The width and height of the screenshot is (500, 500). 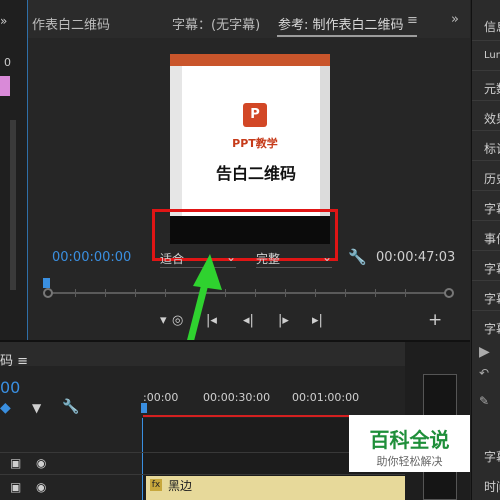 What do you see at coordinates (357, 257) in the screenshot?
I see `wrench-icon: 🔧` at bounding box center [357, 257].